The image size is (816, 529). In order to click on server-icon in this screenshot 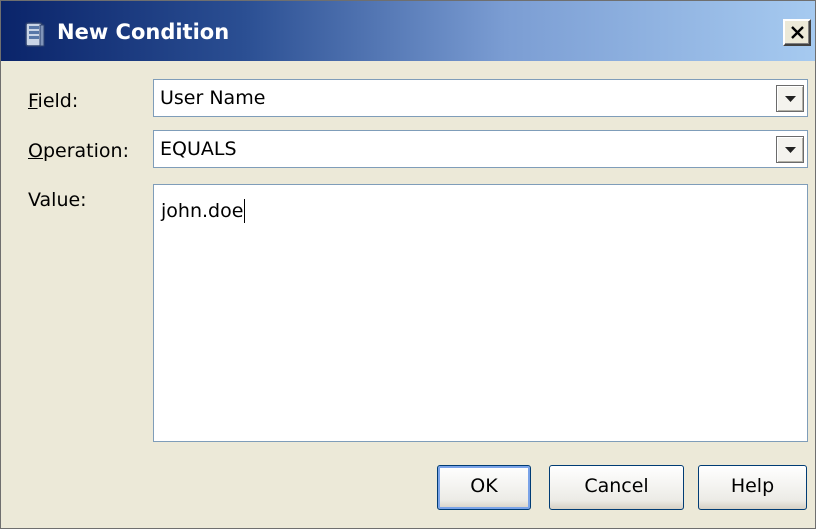, I will do `click(35, 35)`.